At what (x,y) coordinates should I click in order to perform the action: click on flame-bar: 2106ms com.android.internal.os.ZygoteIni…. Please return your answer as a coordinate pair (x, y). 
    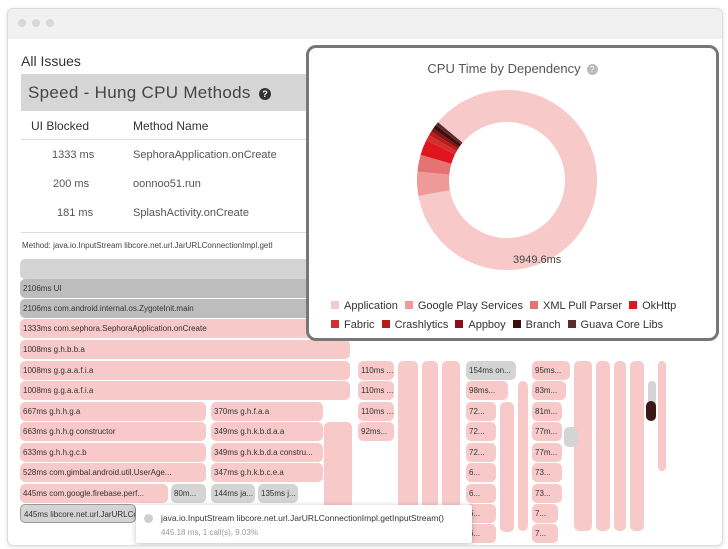
    Looking at the image, I should click on (169, 308).